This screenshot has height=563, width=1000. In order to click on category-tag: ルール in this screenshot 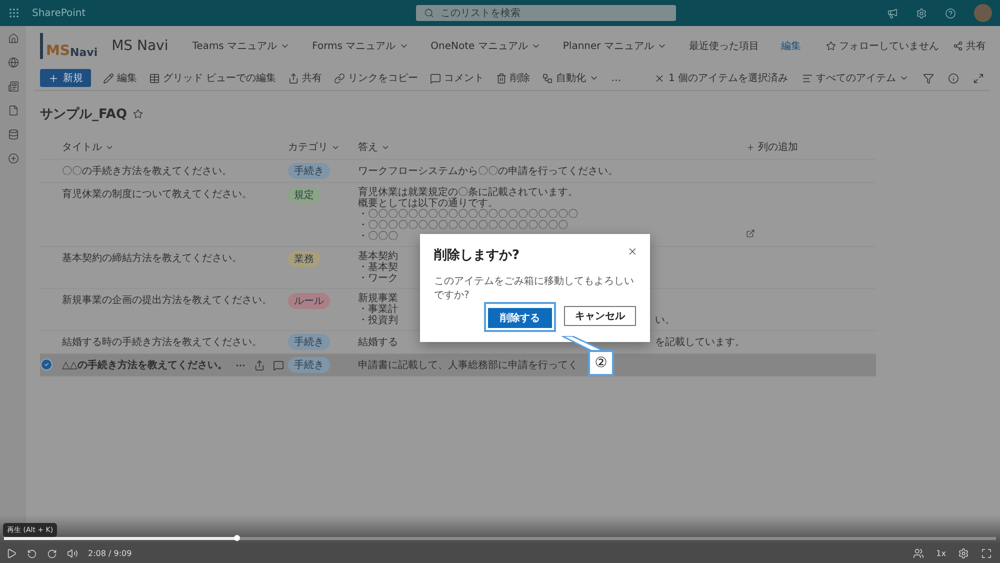, I will do `click(309, 301)`.